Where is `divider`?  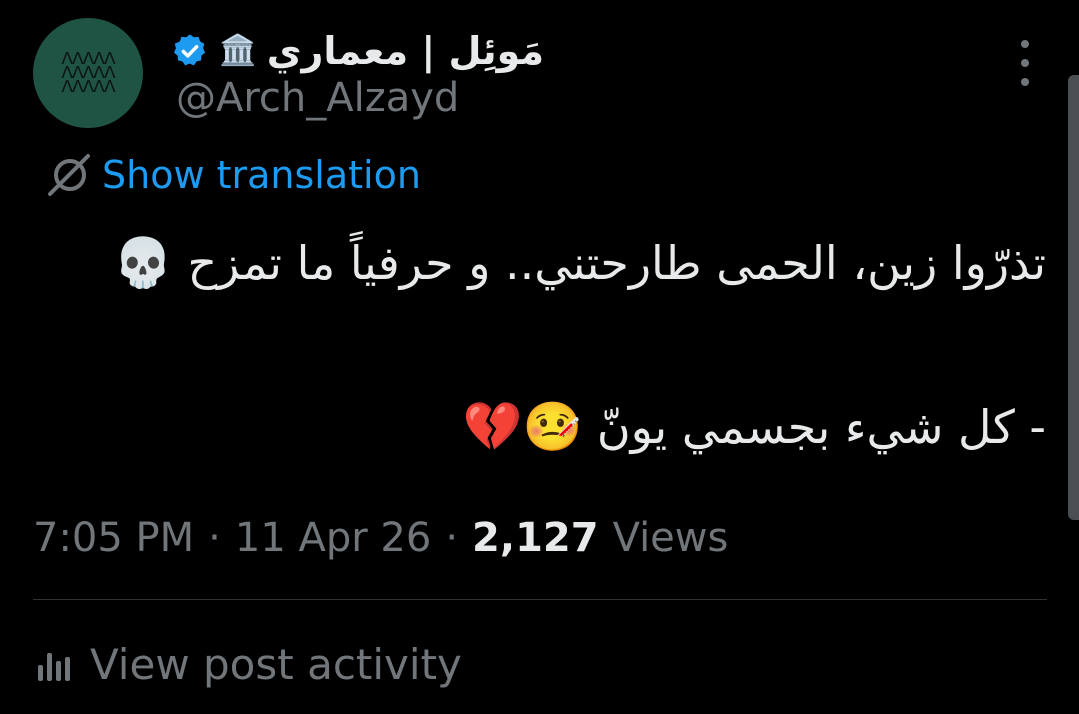 divider is located at coordinates (540, 599).